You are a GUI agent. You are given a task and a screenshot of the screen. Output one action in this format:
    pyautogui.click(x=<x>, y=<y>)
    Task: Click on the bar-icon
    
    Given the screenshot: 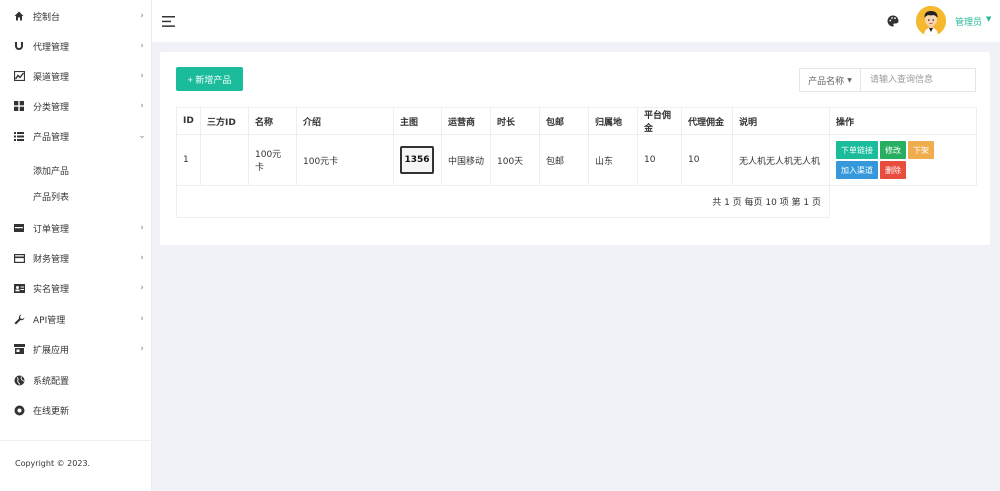 What is the action you would take?
    pyautogui.click(x=19, y=228)
    